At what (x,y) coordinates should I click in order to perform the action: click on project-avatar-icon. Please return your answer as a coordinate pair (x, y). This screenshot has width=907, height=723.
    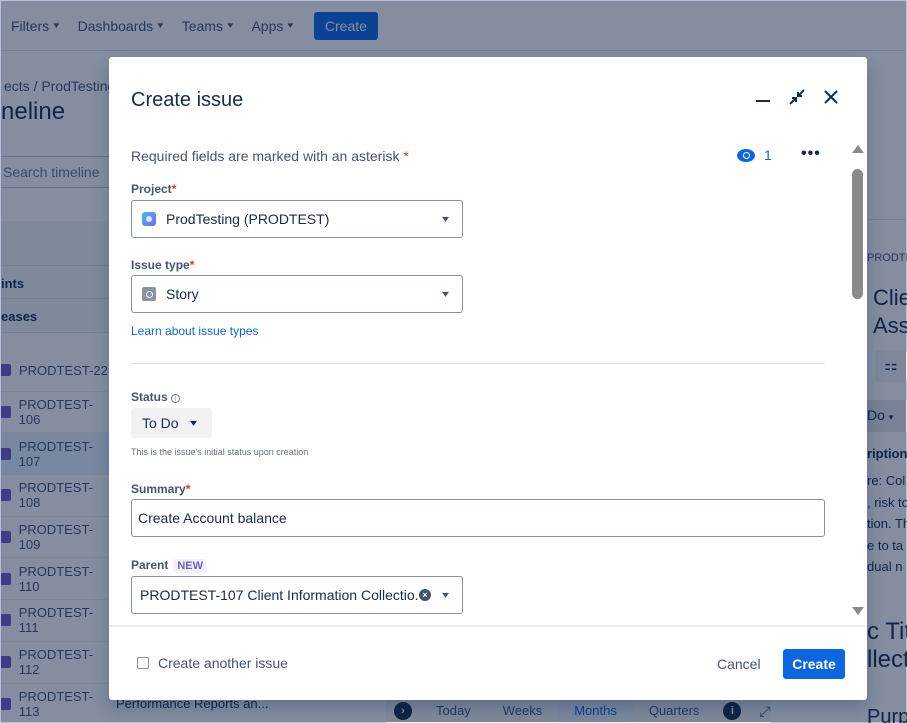
    Looking at the image, I should click on (149, 219).